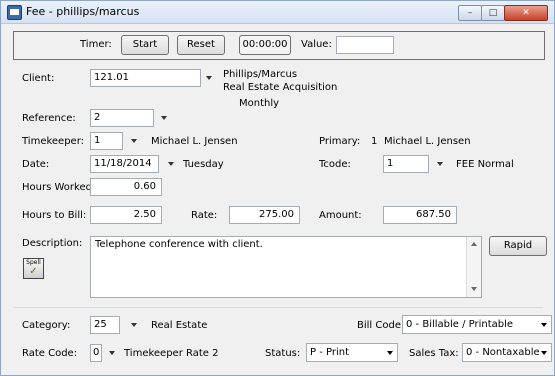 Image resolution: width=555 pixels, height=376 pixels. I want to click on timer-value-input, so click(365, 45).